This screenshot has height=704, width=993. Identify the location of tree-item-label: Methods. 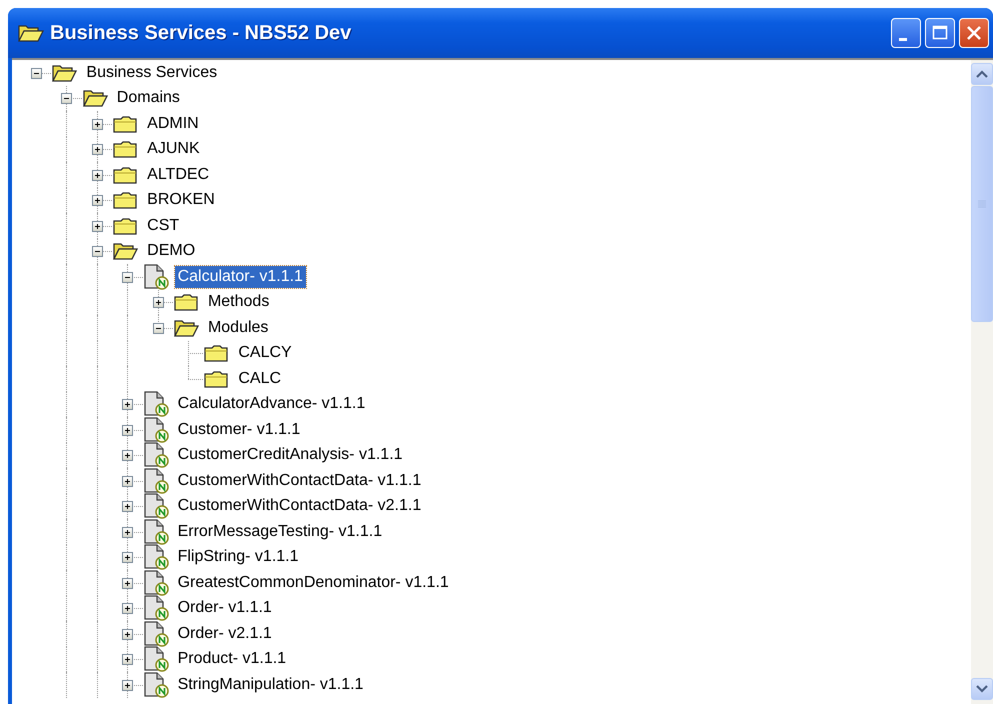
(238, 302).